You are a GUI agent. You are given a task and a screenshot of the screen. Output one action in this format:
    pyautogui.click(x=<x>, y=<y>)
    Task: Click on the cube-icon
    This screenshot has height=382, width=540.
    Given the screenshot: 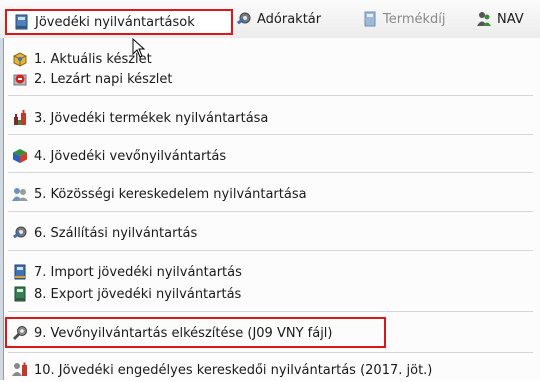 What is the action you would take?
    pyautogui.click(x=20, y=156)
    